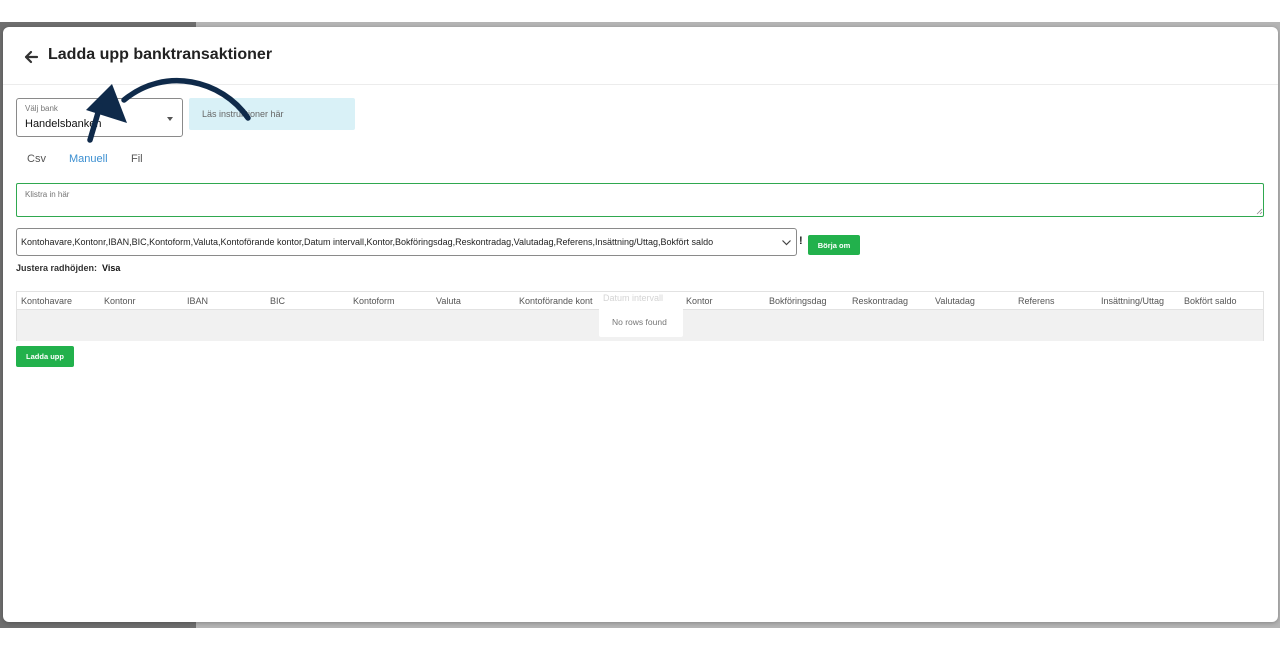  What do you see at coordinates (197, 301) in the screenshot?
I see `column-header: IBAN` at bounding box center [197, 301].